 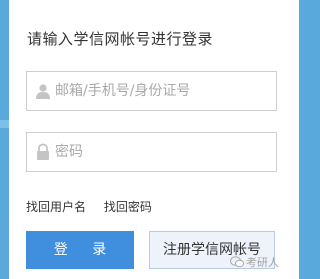 I want to click on watermark: 考研人, so click(x=254, y=262).